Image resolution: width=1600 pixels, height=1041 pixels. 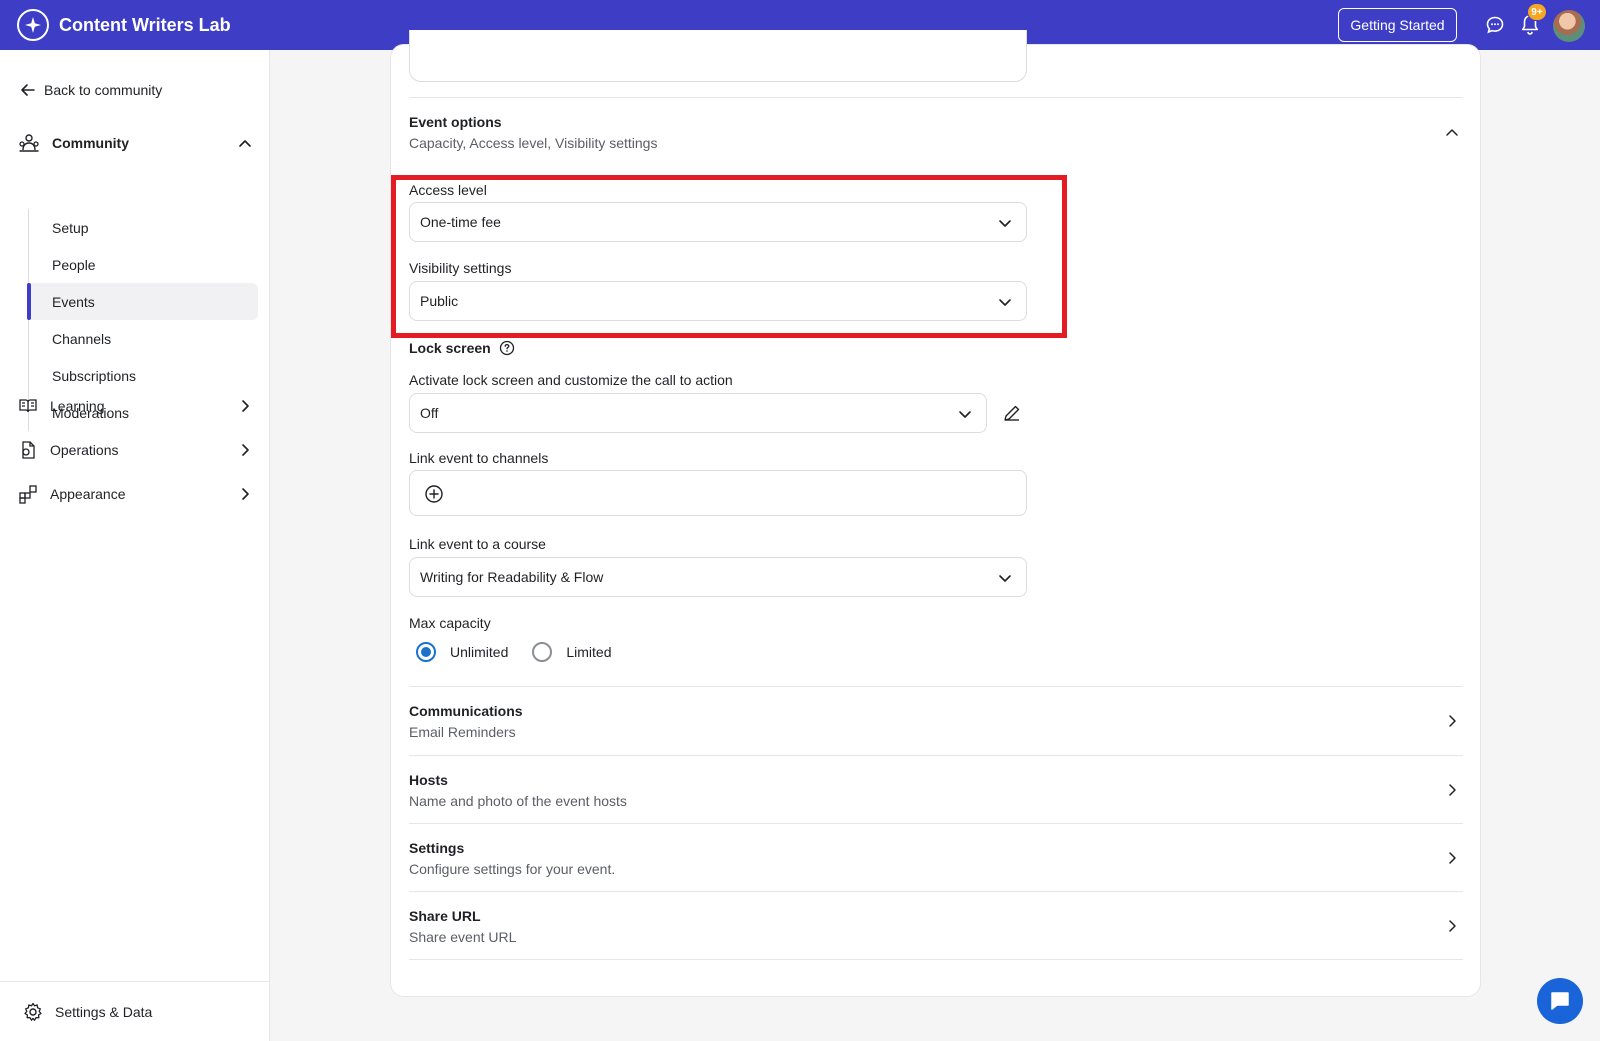 I want to click on settings-title: Settings, so click(x=436, y=848).